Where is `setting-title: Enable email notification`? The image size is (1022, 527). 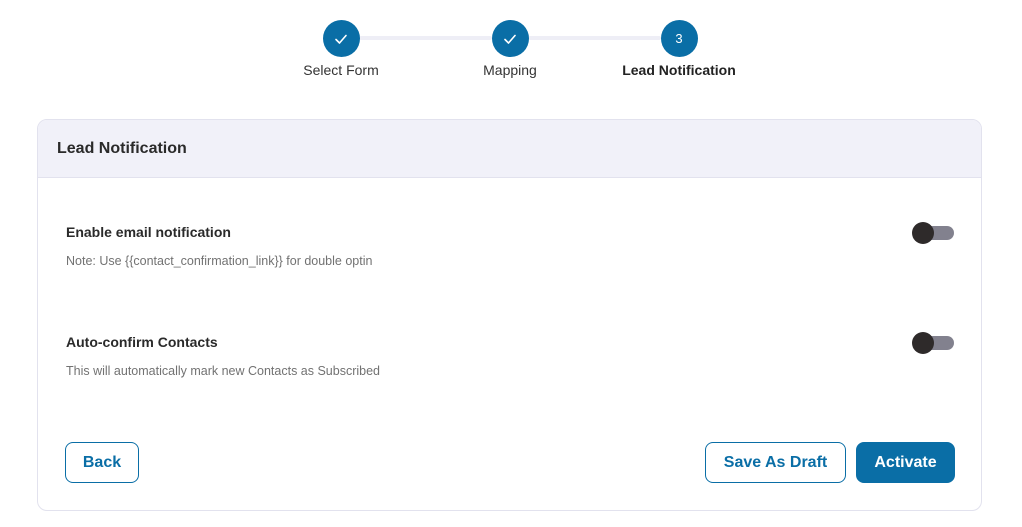
setting-title: Enable email notification is located at coordinates (148, 232).